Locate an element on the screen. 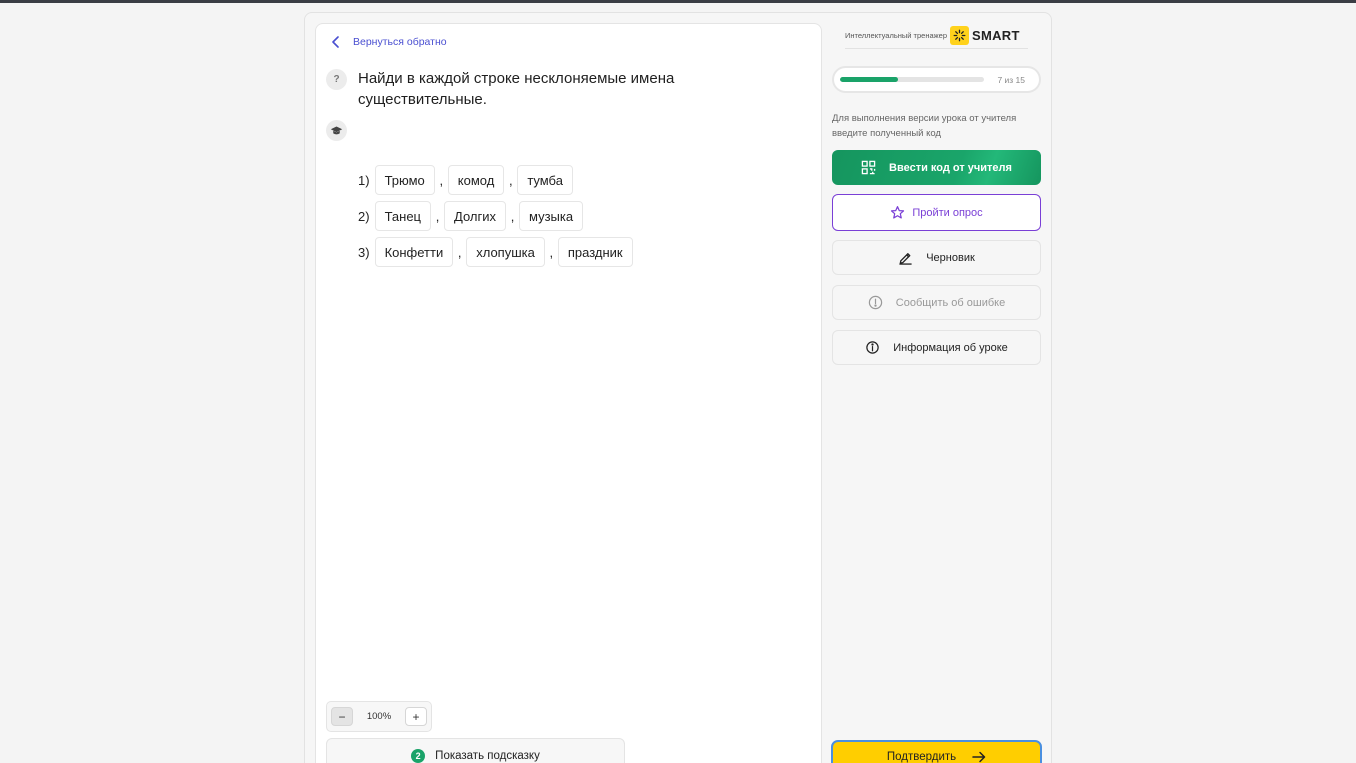 The width and height of the screenshot is (1356, 763). draft-label: Черновик is located at coordinates (950, 257).